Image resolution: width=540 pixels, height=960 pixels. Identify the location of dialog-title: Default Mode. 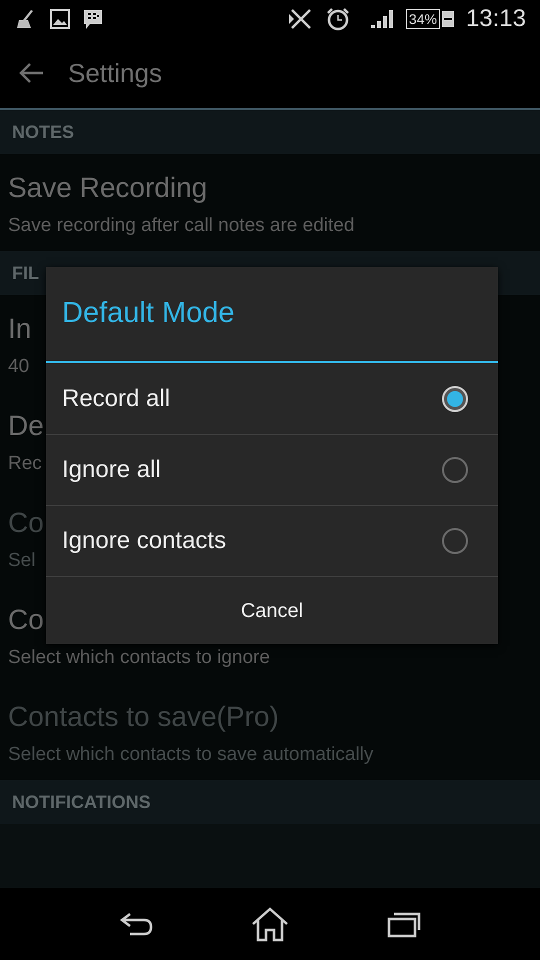
(148, 314).